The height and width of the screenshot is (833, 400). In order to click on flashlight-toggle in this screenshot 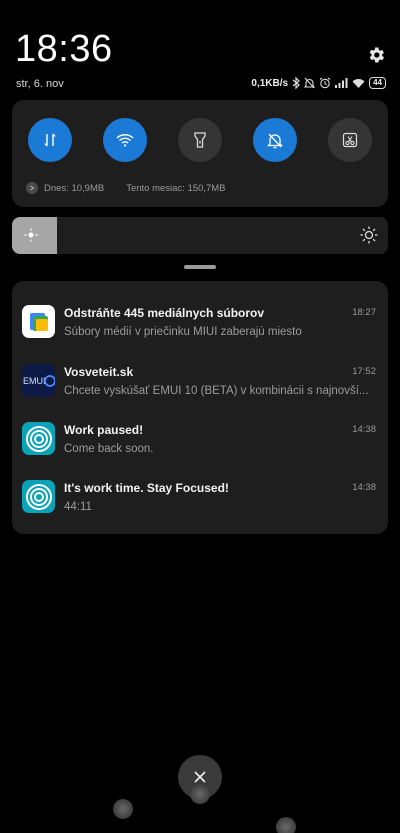, I will do `click(200, 140)`.